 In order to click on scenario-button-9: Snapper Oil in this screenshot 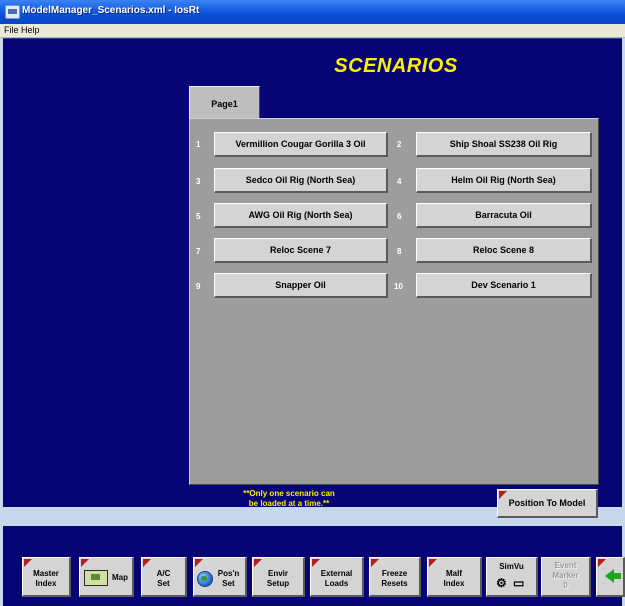, I will do `click(301, 285)`.